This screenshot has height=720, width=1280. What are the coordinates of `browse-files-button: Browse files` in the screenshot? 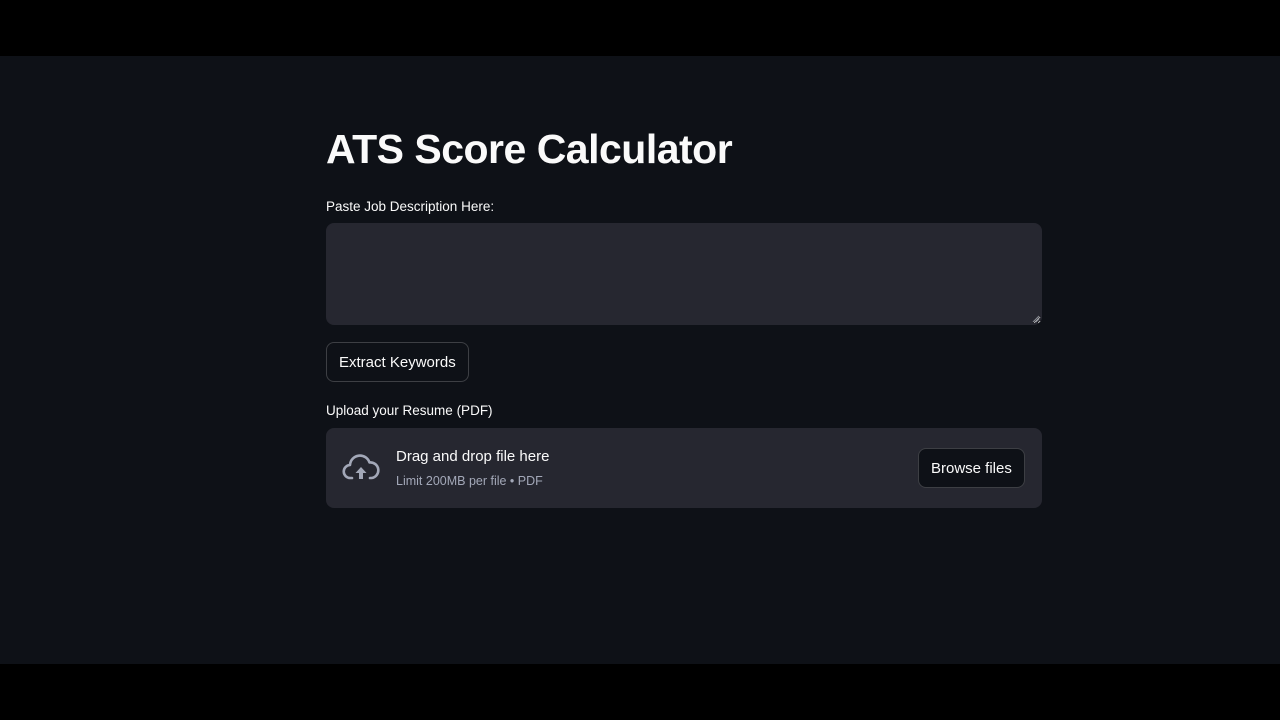 It's located at (971, 468).